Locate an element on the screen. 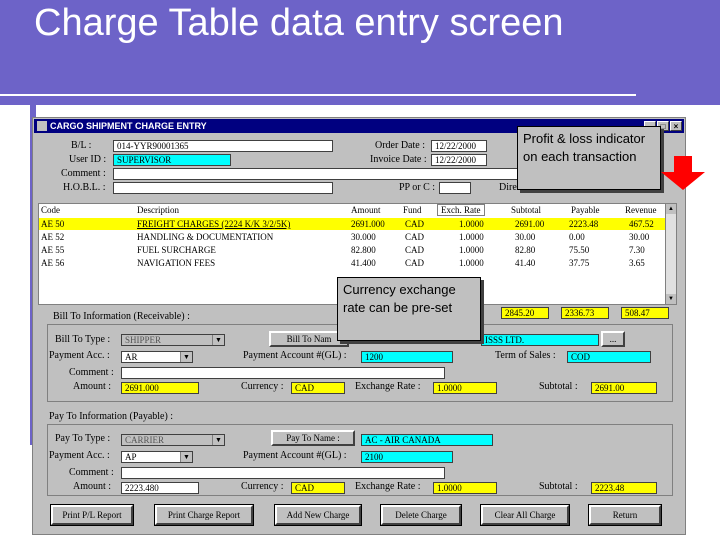 The height and width of the screenshot is (540, 720). currency-exchange-callout: Currency exchange rate can be pre-set is located at coordinates (409, 309).